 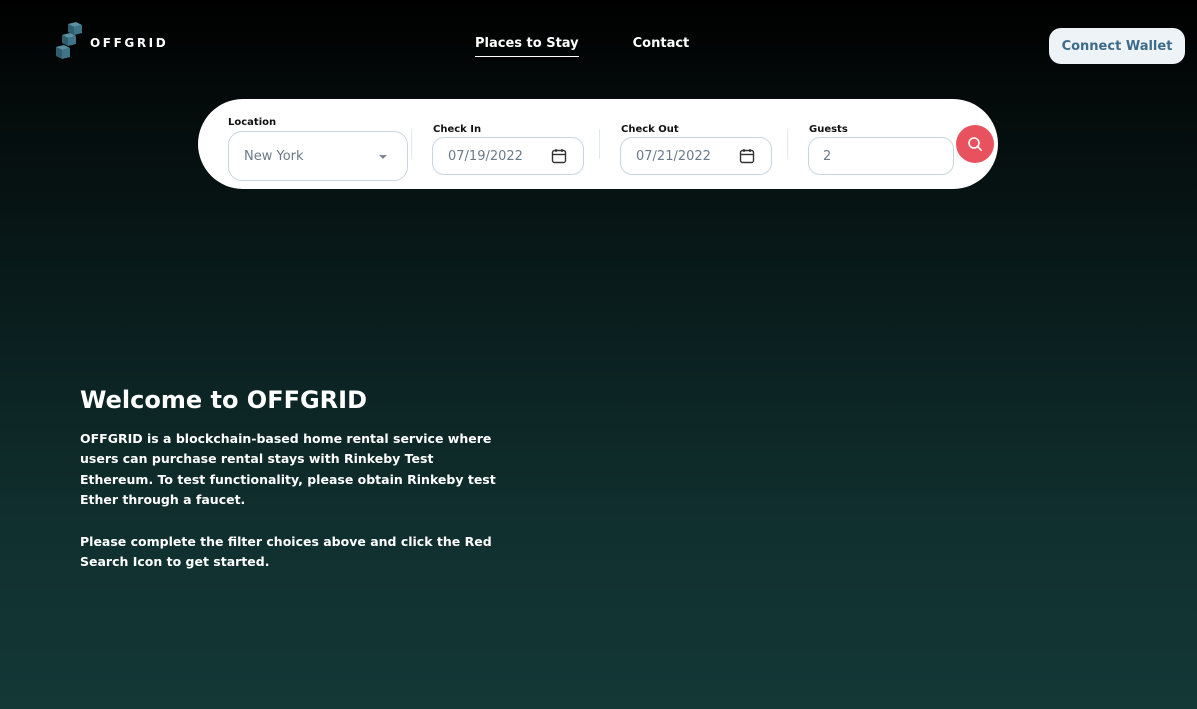 I want to click on search-button, so click(x=975, y=144).